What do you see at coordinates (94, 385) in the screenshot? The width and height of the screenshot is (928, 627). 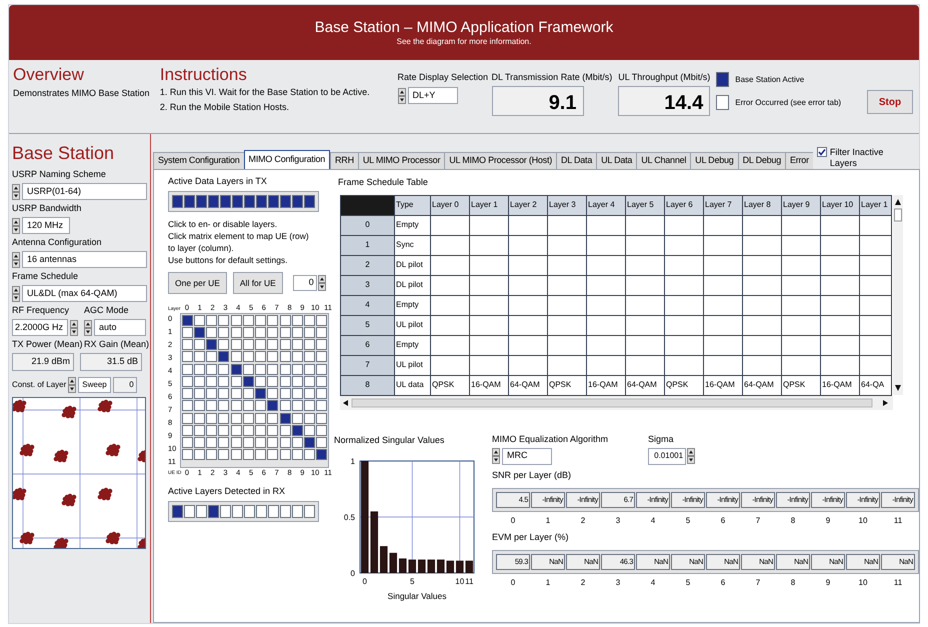 I see `dropdown-field: Sweep` at bounding box center [94, 385].